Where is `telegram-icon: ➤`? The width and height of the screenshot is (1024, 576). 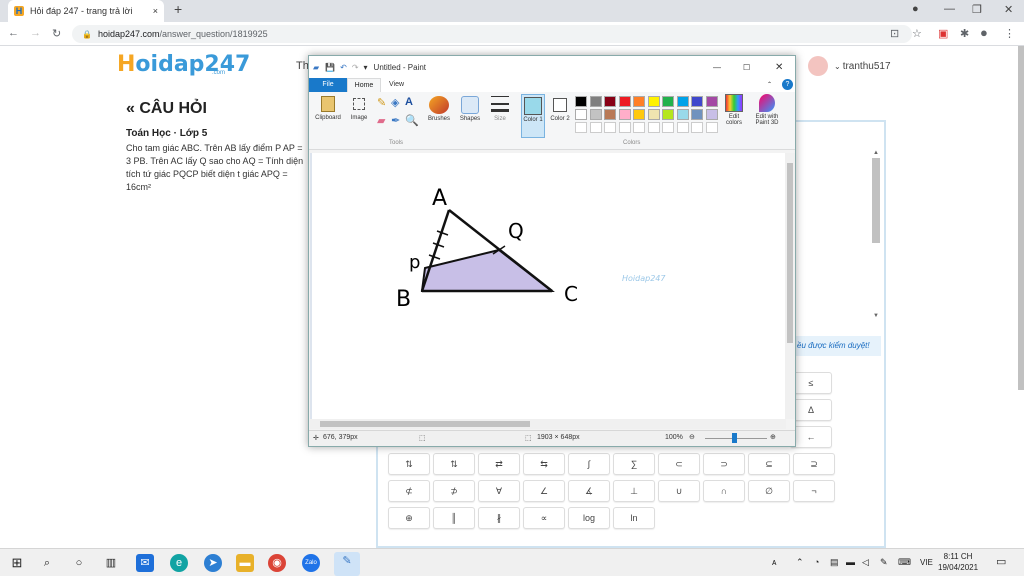 telegram-icon: ➤ is located at coordinates (213, 563).